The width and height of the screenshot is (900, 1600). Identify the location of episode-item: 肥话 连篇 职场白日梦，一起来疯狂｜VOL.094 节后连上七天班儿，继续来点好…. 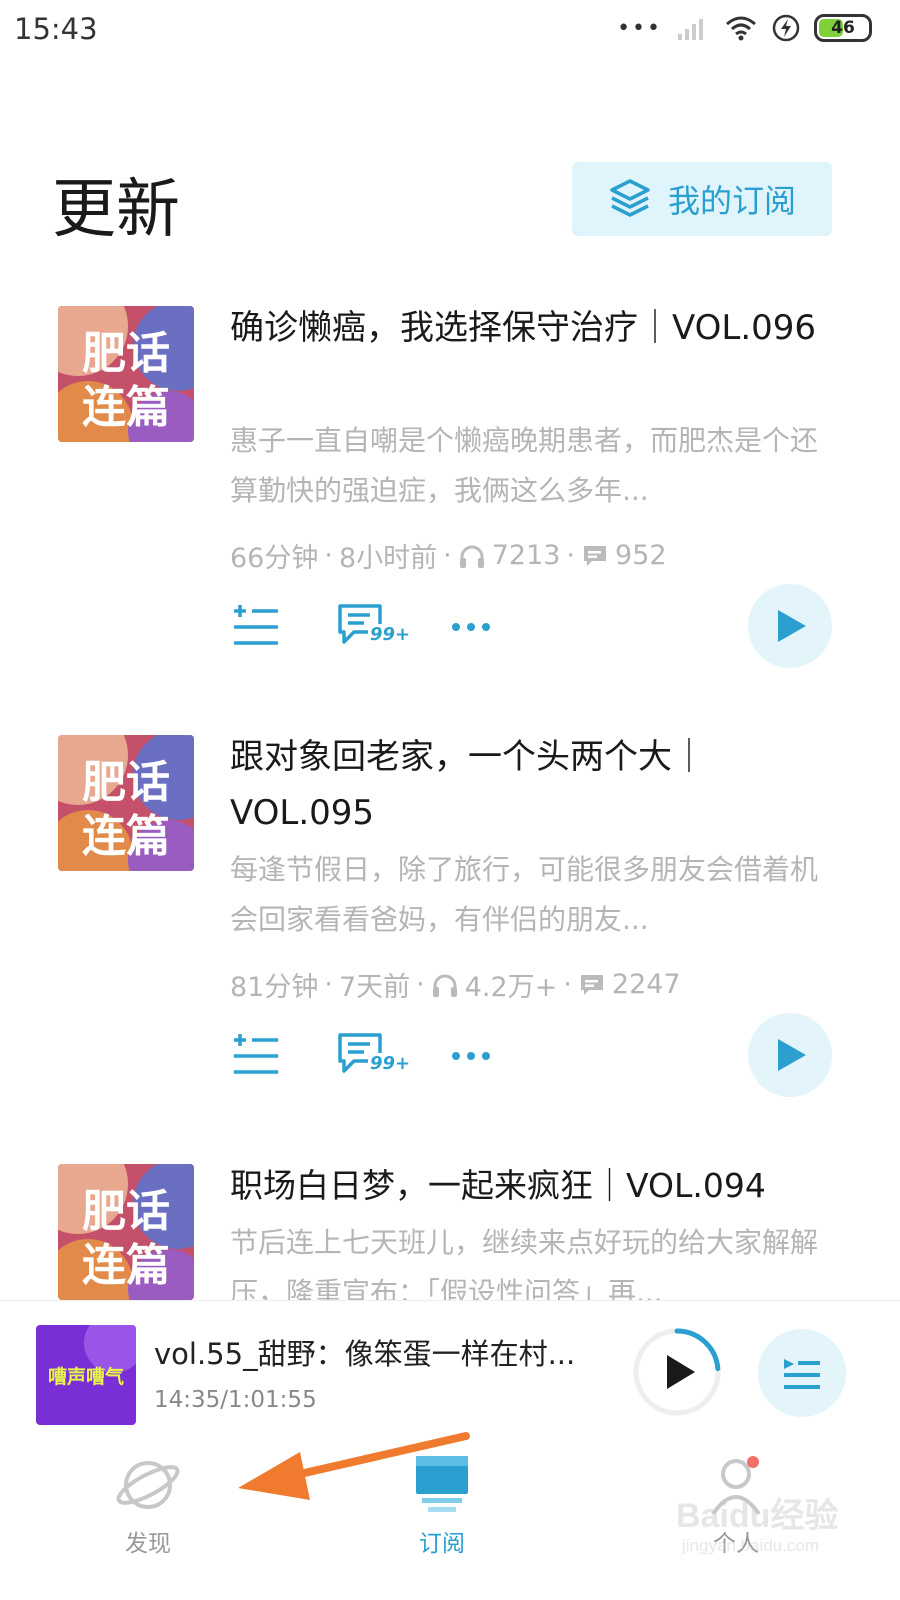
(450, 1229).